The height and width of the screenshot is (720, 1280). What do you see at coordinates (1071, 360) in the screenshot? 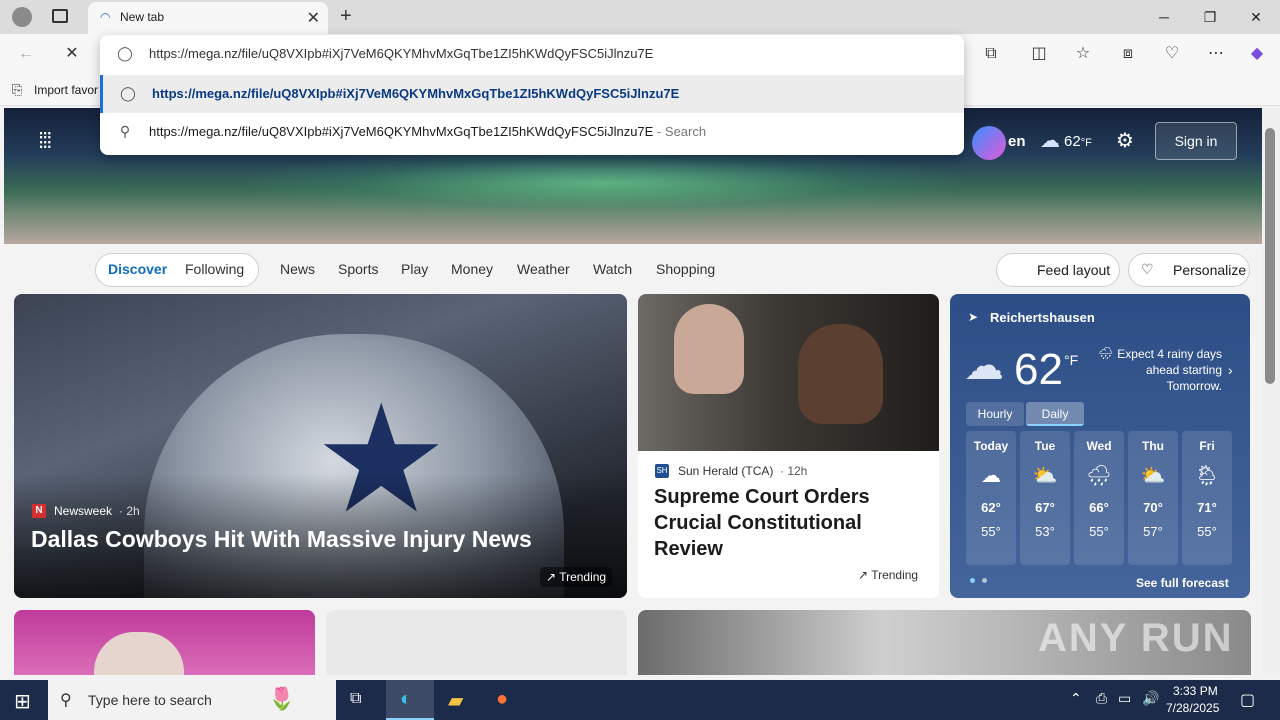
I see `weather-unit: °F` at bounding box center [1071, 360].